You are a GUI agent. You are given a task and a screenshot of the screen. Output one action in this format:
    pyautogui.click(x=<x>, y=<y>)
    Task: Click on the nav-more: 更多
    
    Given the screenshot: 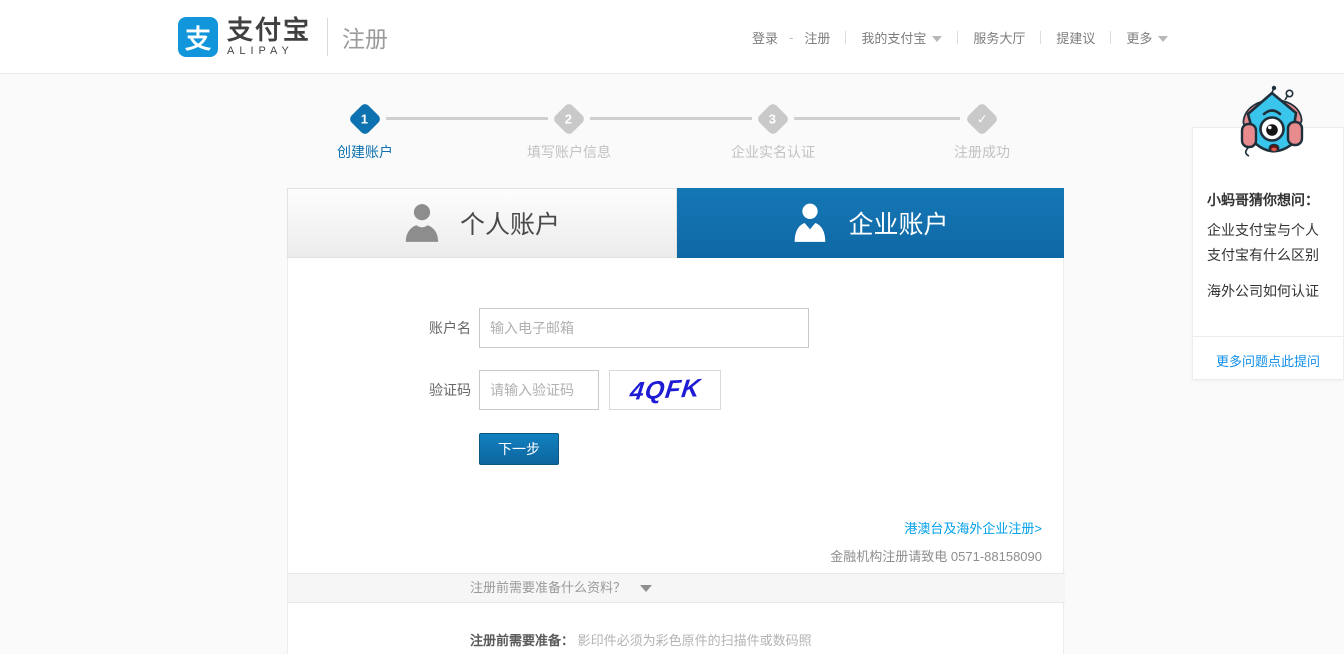 What is the action you would take?
    pyautogui.click(x=1147, y=37)
    